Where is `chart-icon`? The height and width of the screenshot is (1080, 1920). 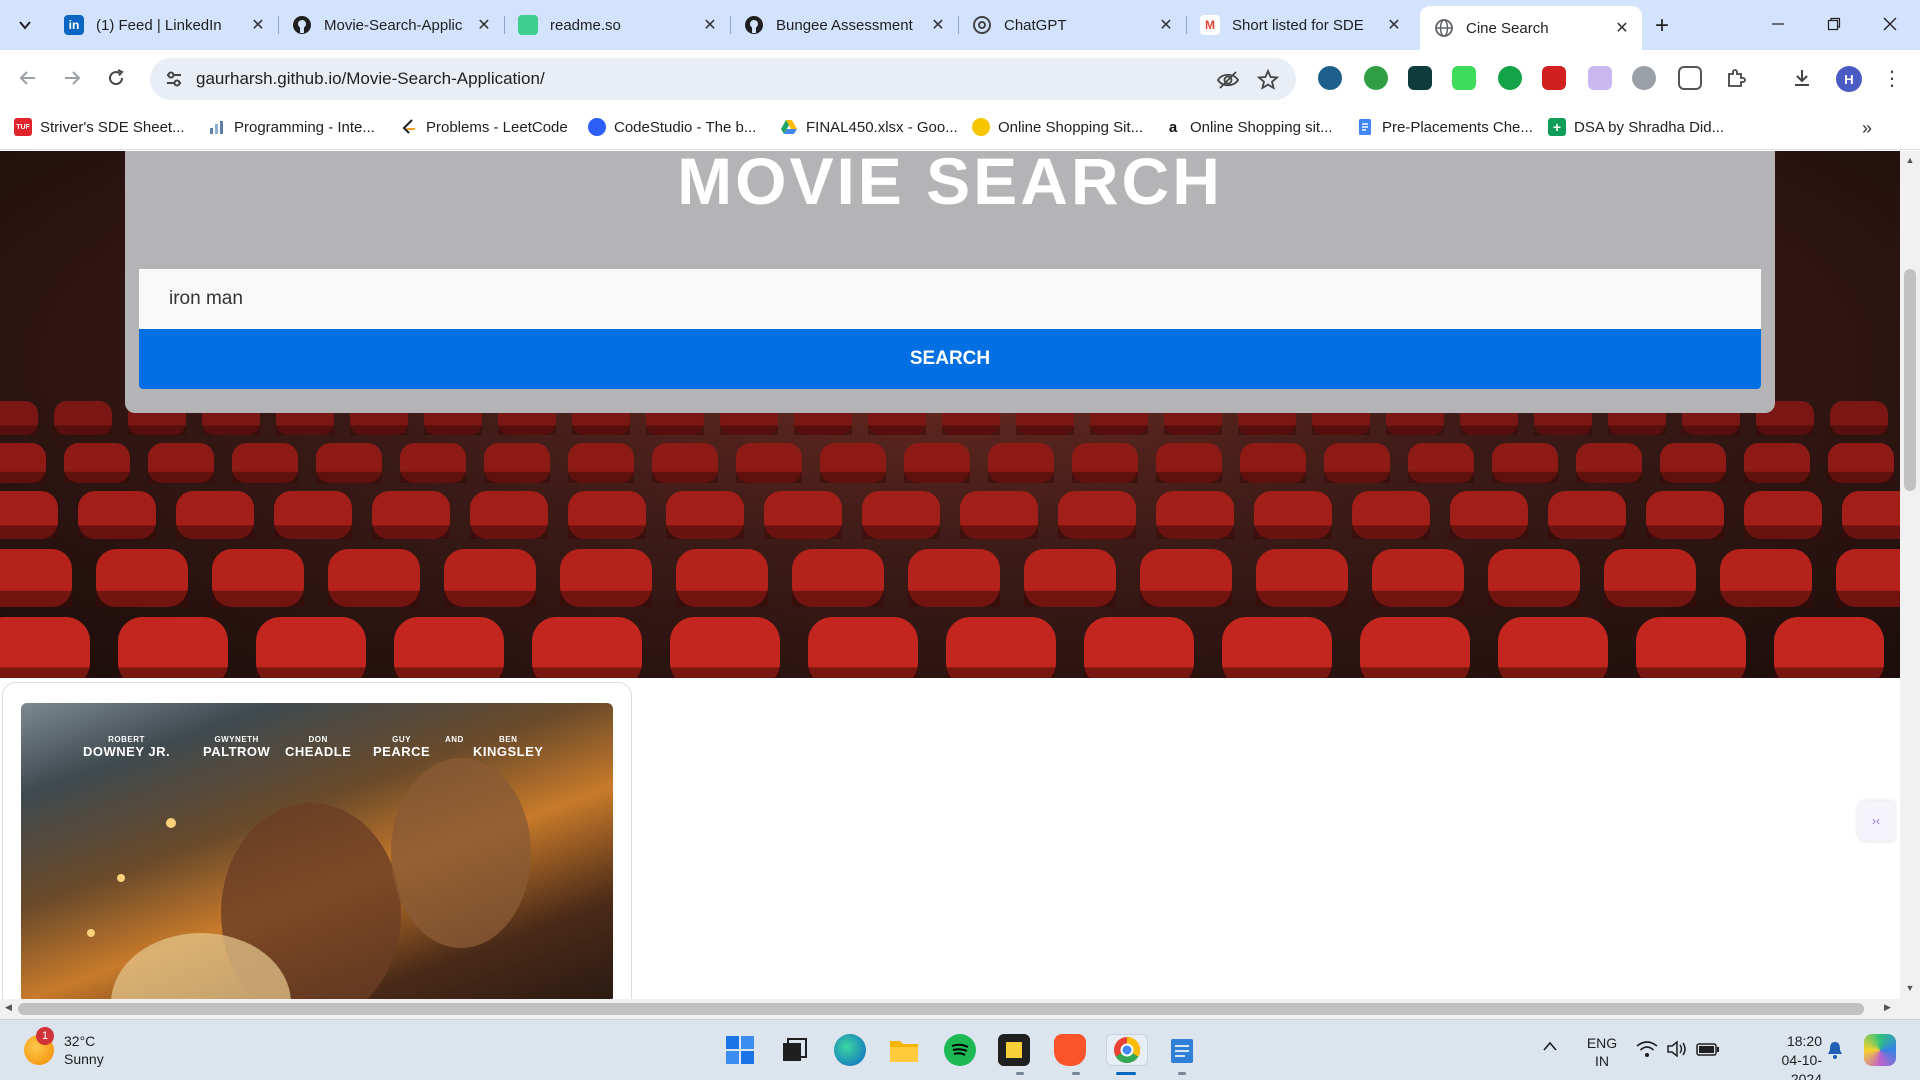
chart-icon is located at coordinates (217, 127).